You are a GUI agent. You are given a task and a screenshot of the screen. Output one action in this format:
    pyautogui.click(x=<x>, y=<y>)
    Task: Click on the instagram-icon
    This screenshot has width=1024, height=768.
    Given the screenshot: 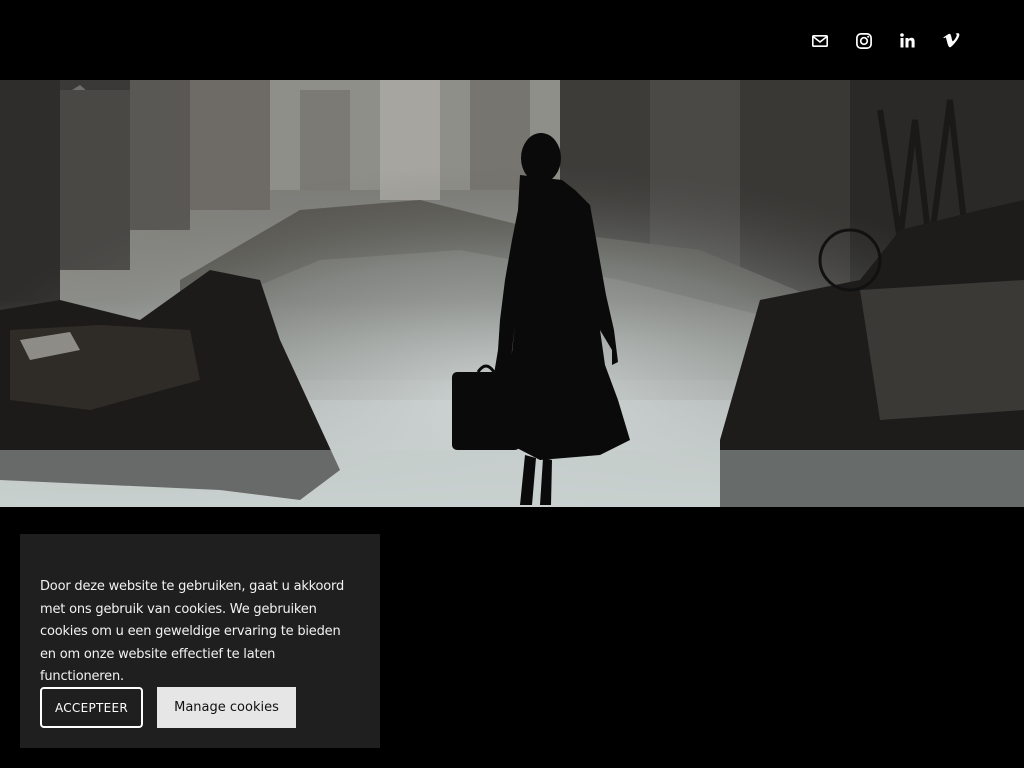 What is the action you would take?
    pyautogui.click(x=863, y=40)
    